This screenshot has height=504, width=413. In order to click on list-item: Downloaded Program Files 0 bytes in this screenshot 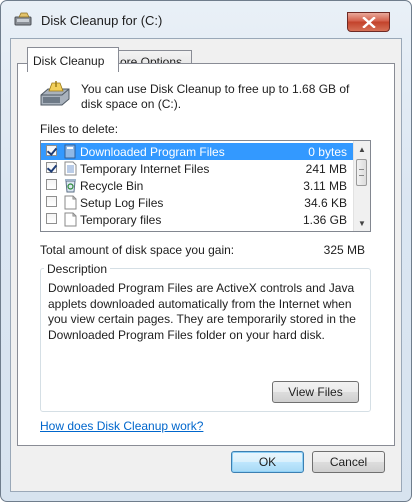, I will do `click(198, 151)`.